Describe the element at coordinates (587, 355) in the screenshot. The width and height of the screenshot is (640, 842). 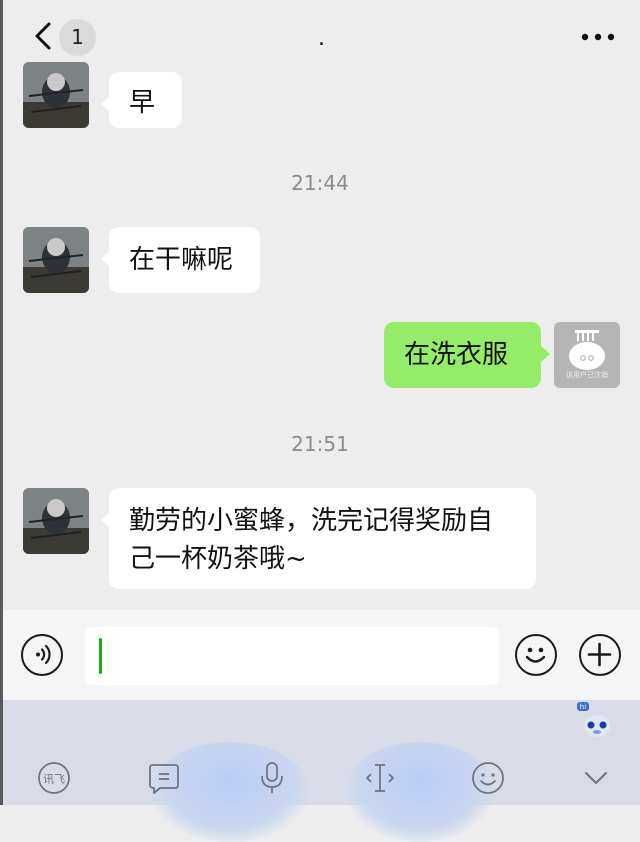
I see `my-avatar: 该用户已注销` at that location.